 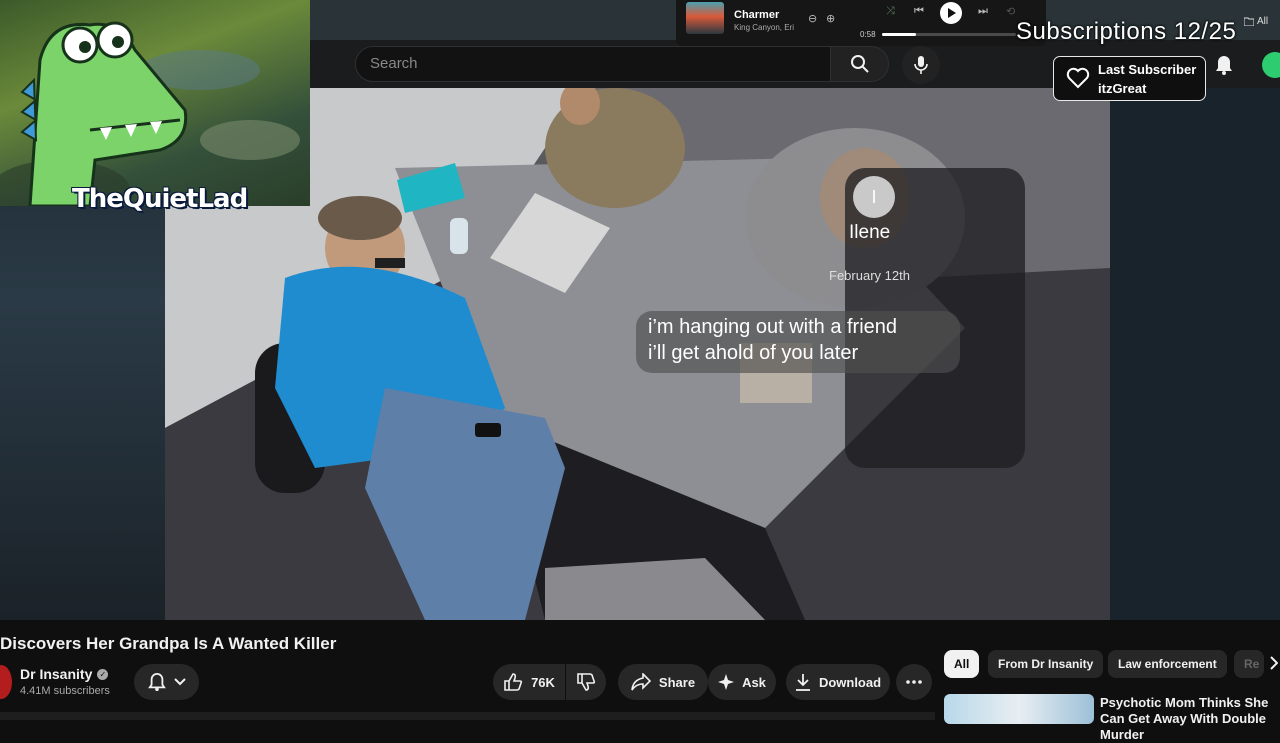 I want to click on channel-avatar, so click(x=6, y=682).